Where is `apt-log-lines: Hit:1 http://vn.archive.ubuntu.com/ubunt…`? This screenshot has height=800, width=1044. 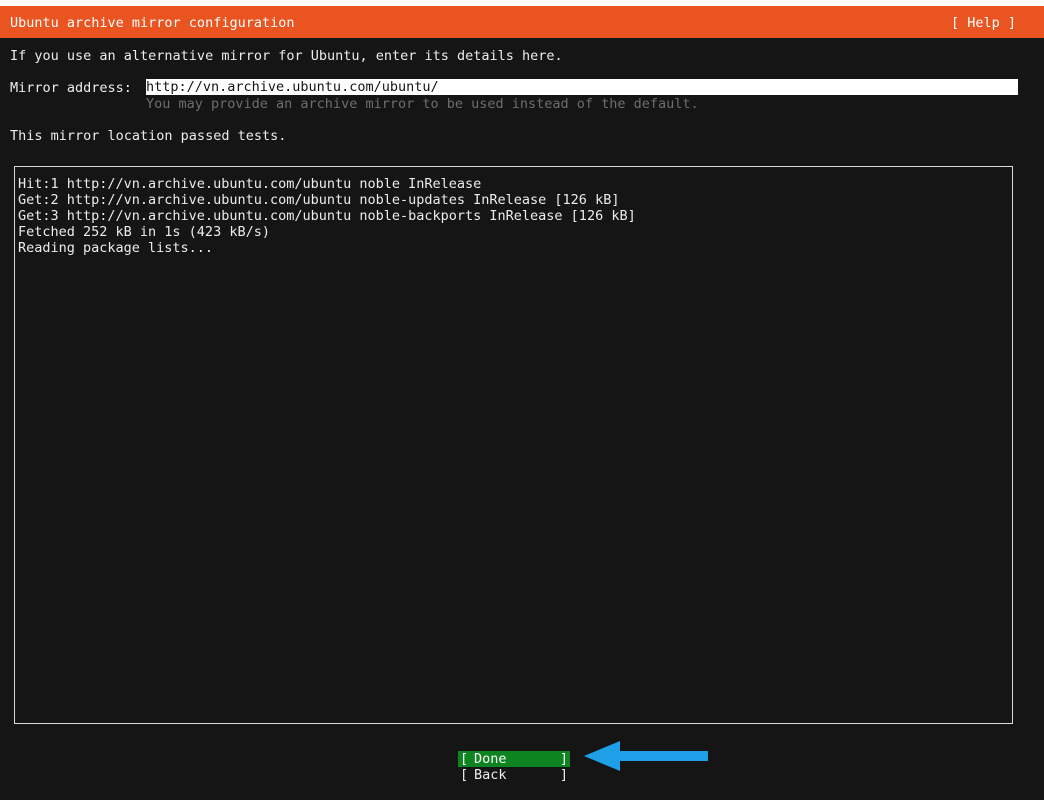 apt-log-lines: Hit:1 http://vn.archive.ubuntu.com/ubunt… is located at coordinates (327, 216).